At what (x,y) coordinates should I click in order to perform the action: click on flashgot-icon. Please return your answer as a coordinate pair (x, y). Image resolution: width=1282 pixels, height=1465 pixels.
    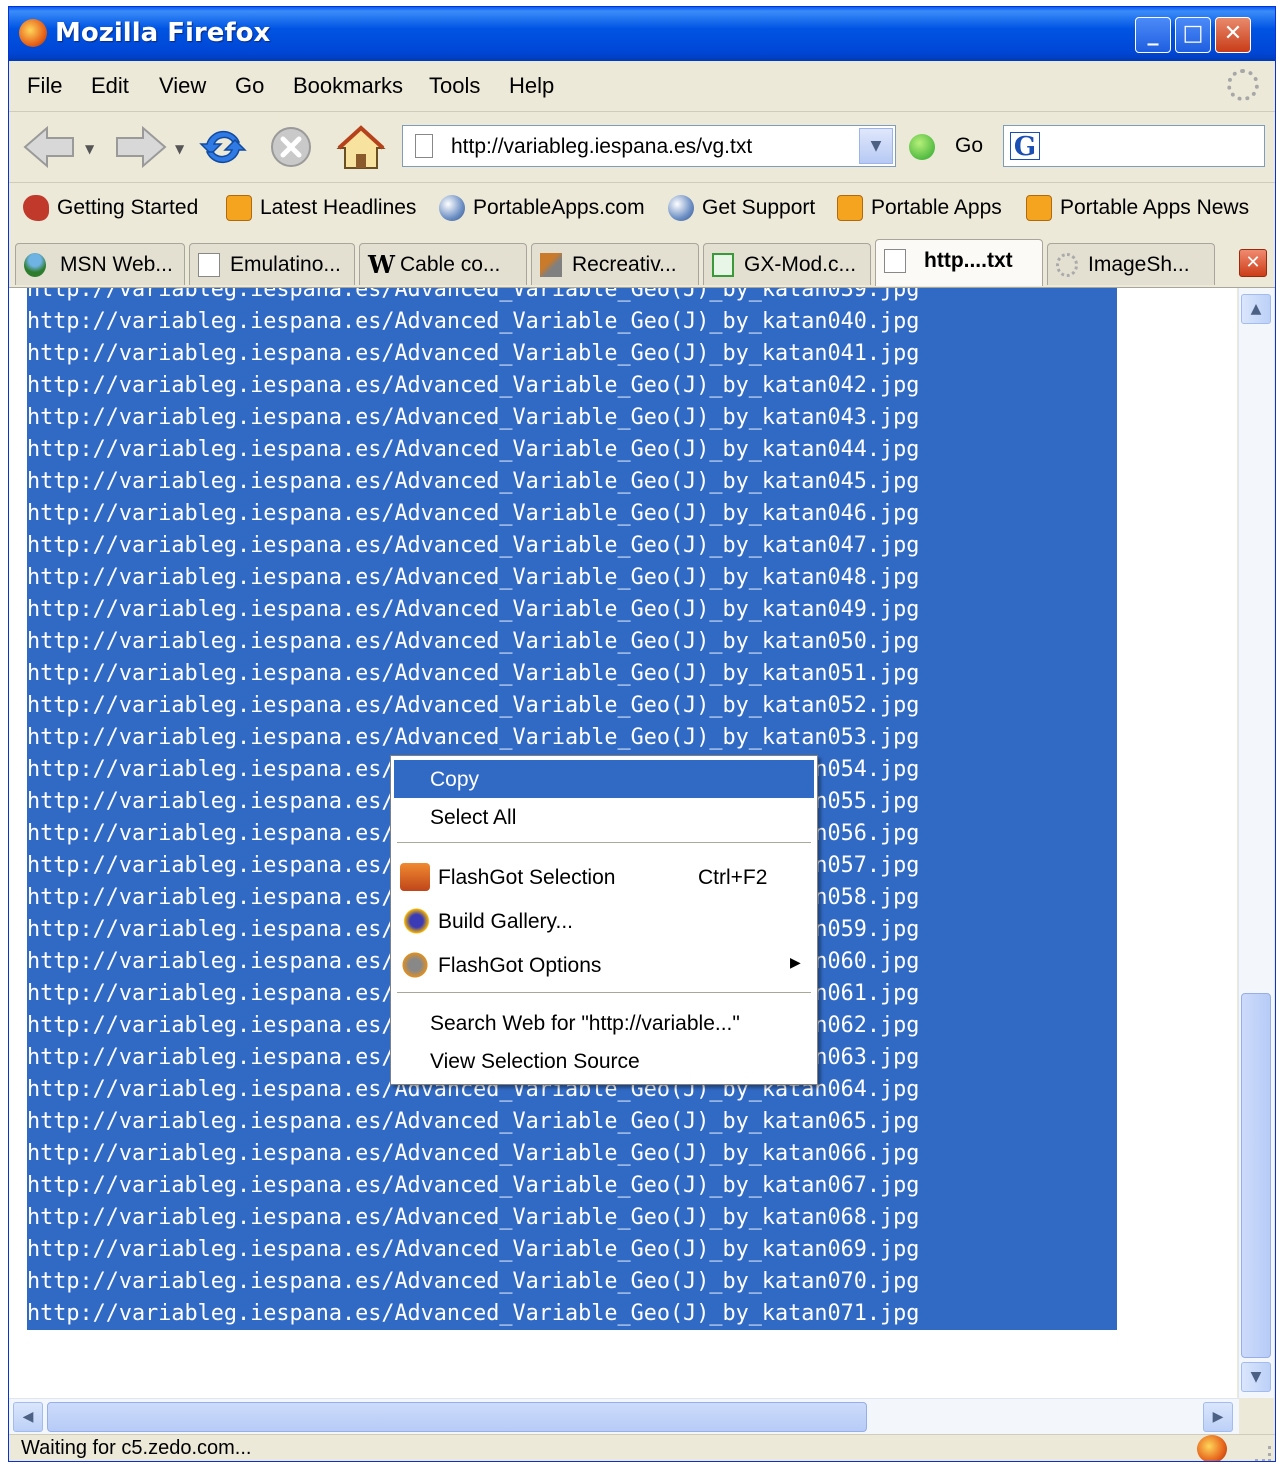
    Looking at the image, I should click on (415, 877).